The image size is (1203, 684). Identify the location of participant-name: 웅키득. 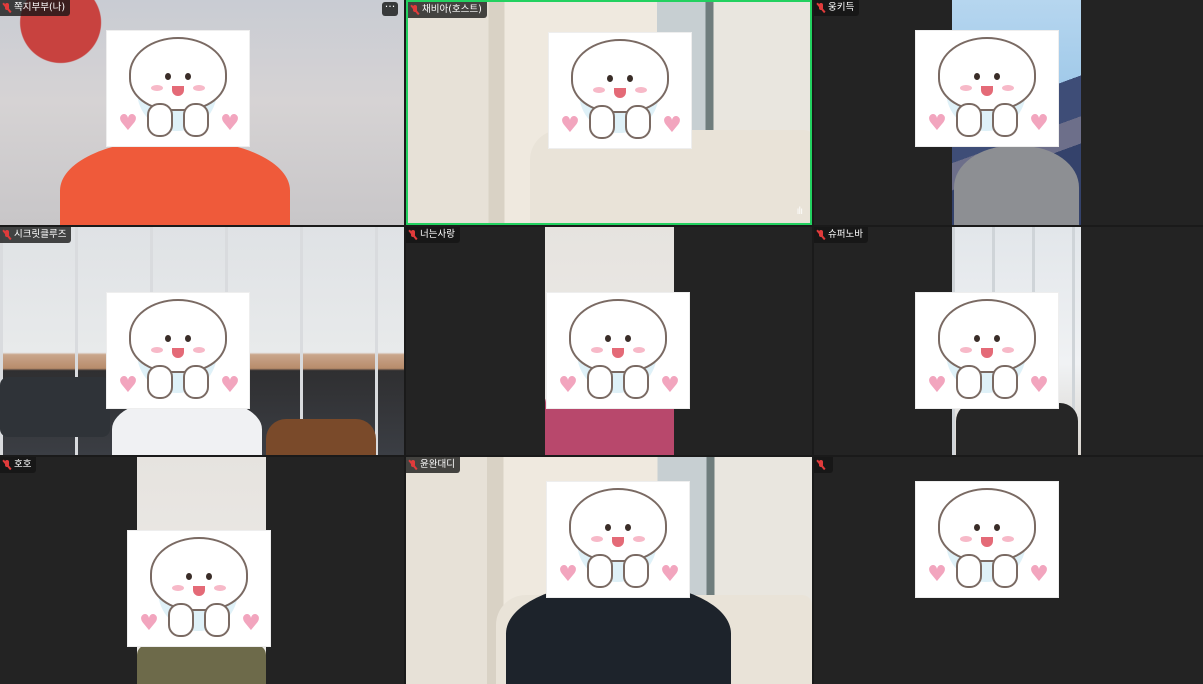
(841, 7).